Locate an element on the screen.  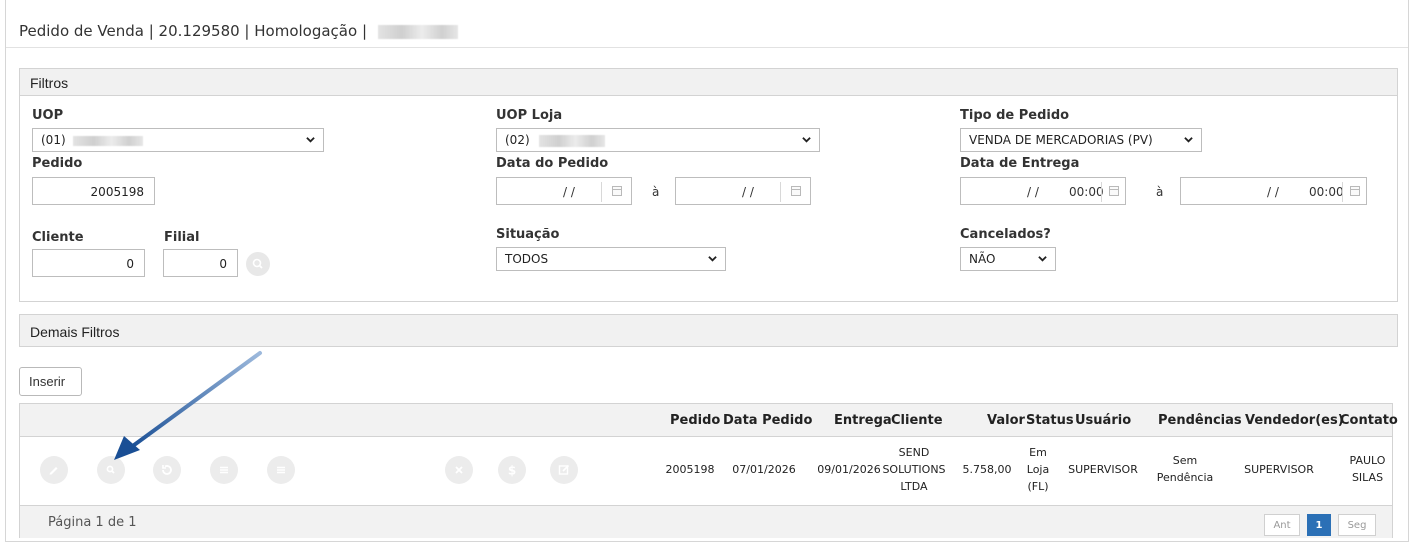
view-button is located at coordinates (111, 470).